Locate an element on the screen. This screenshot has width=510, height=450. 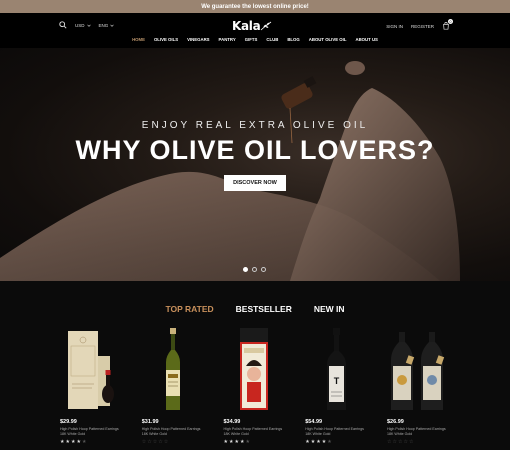
product-price: $29.99 is located at coordinates (68, 422).